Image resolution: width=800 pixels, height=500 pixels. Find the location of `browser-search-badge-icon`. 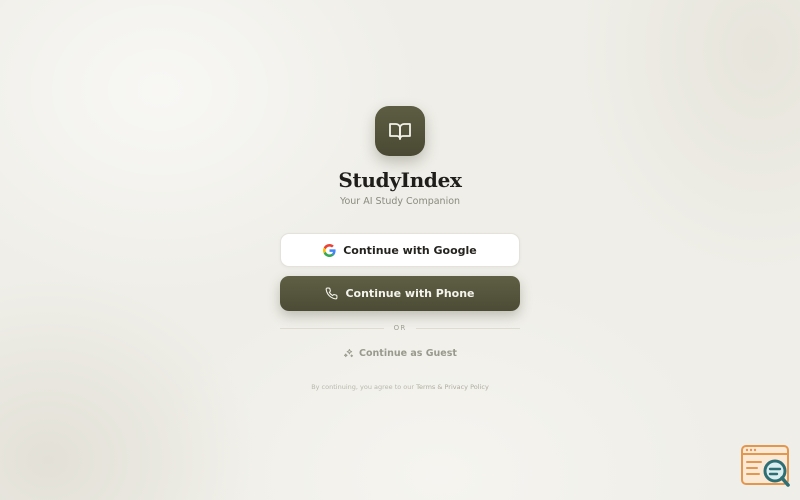

browser-search-badge-icon is located at coordinates (766, 467).